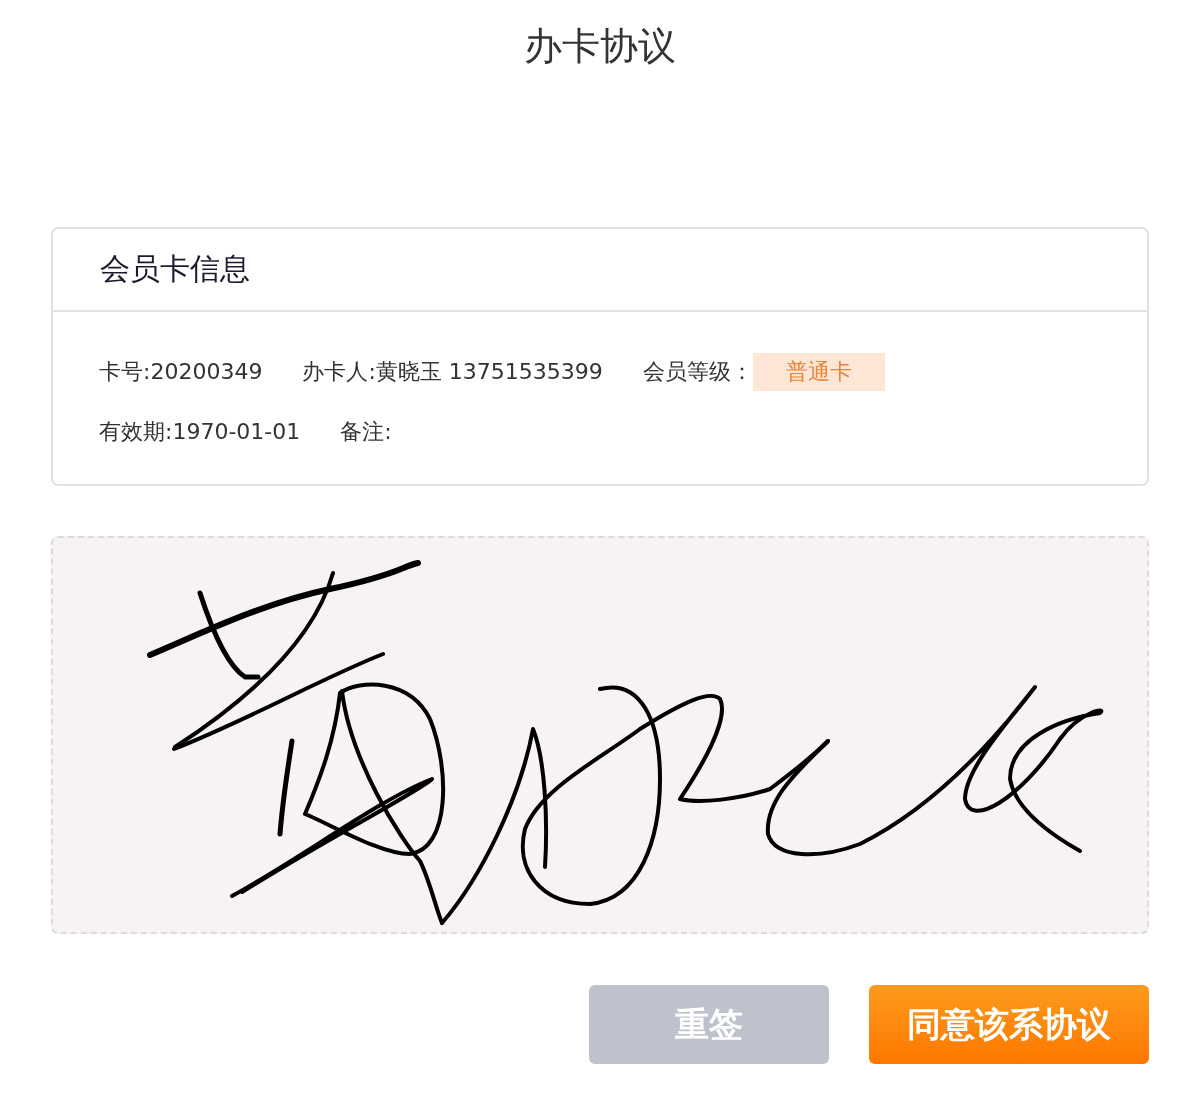  What do you see at coordinates (1009, 1024) in the screenshot?
I see `agree-button: 同意该系协议` at bounding box center [1009, 1024].